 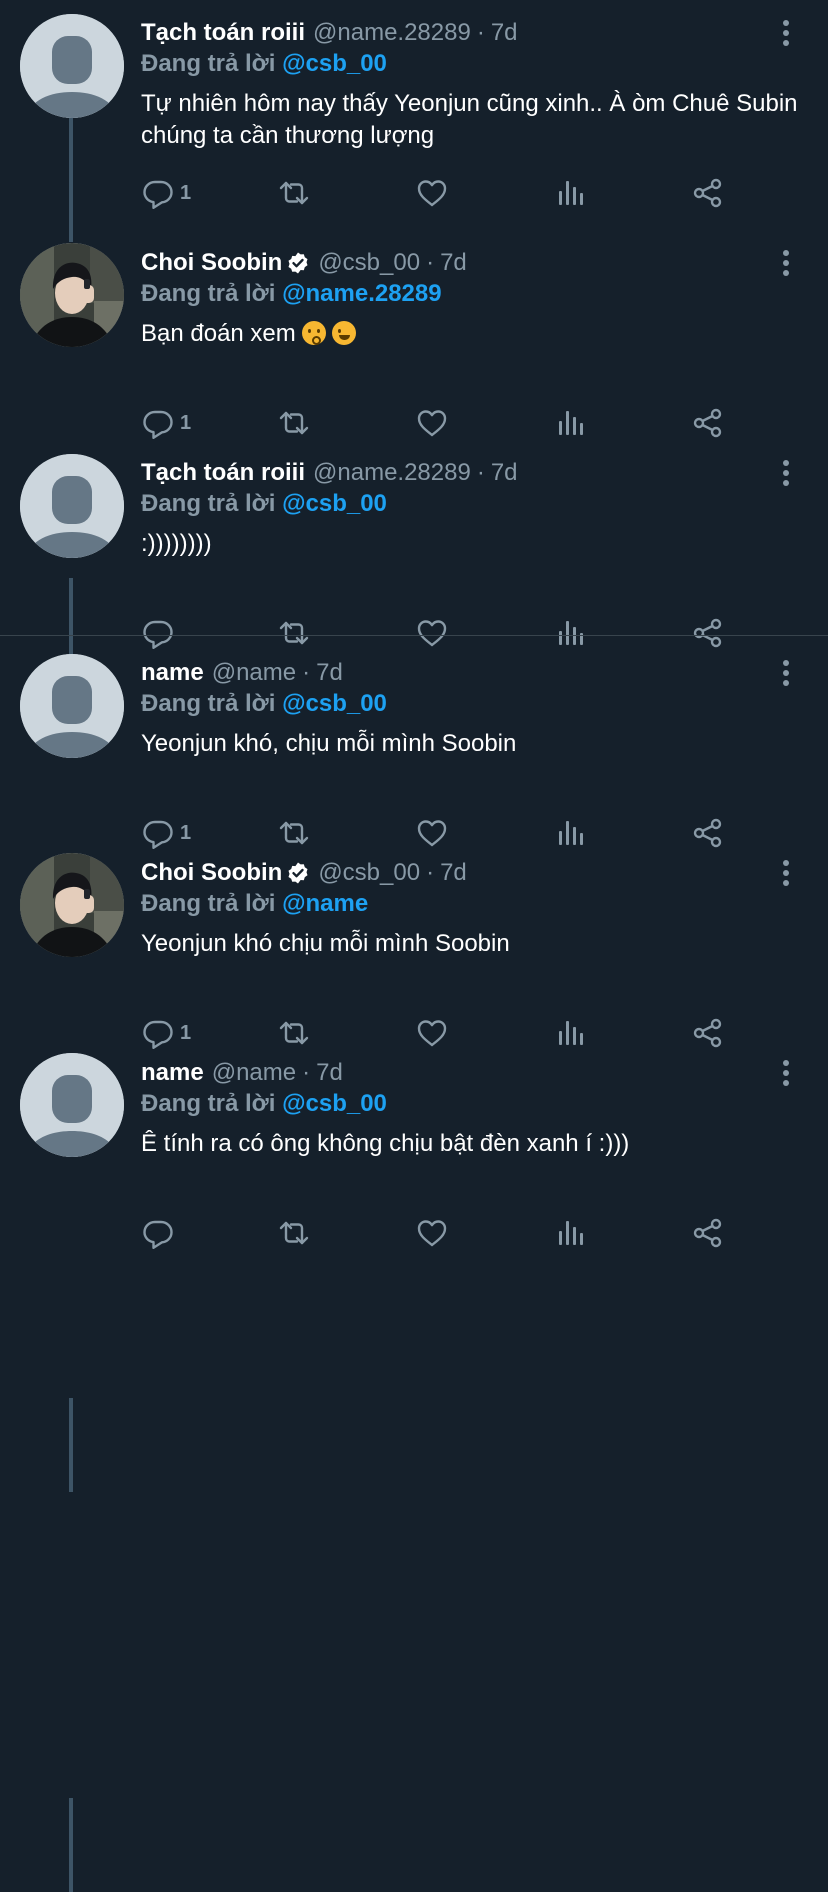 I want to click on tweet-text: Yeonjun khó chịu mỗi mình Soobin, so click(x=476, y=944).